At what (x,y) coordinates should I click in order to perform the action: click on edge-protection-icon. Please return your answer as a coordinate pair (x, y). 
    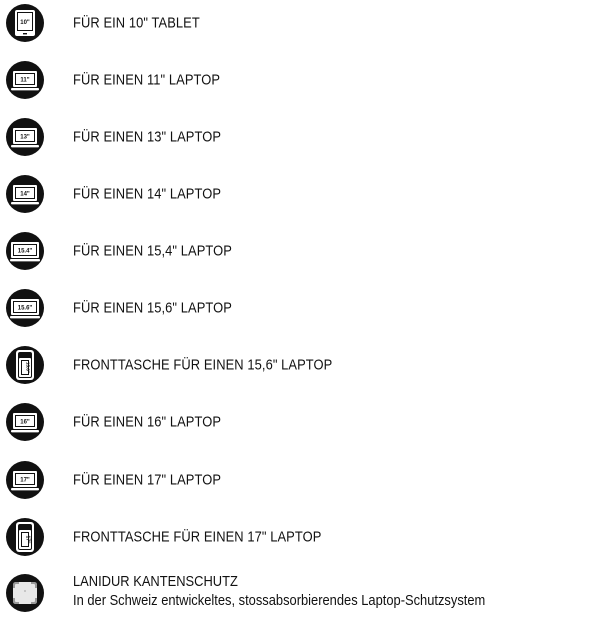
    Looking at the image, I should click on (25, 593).